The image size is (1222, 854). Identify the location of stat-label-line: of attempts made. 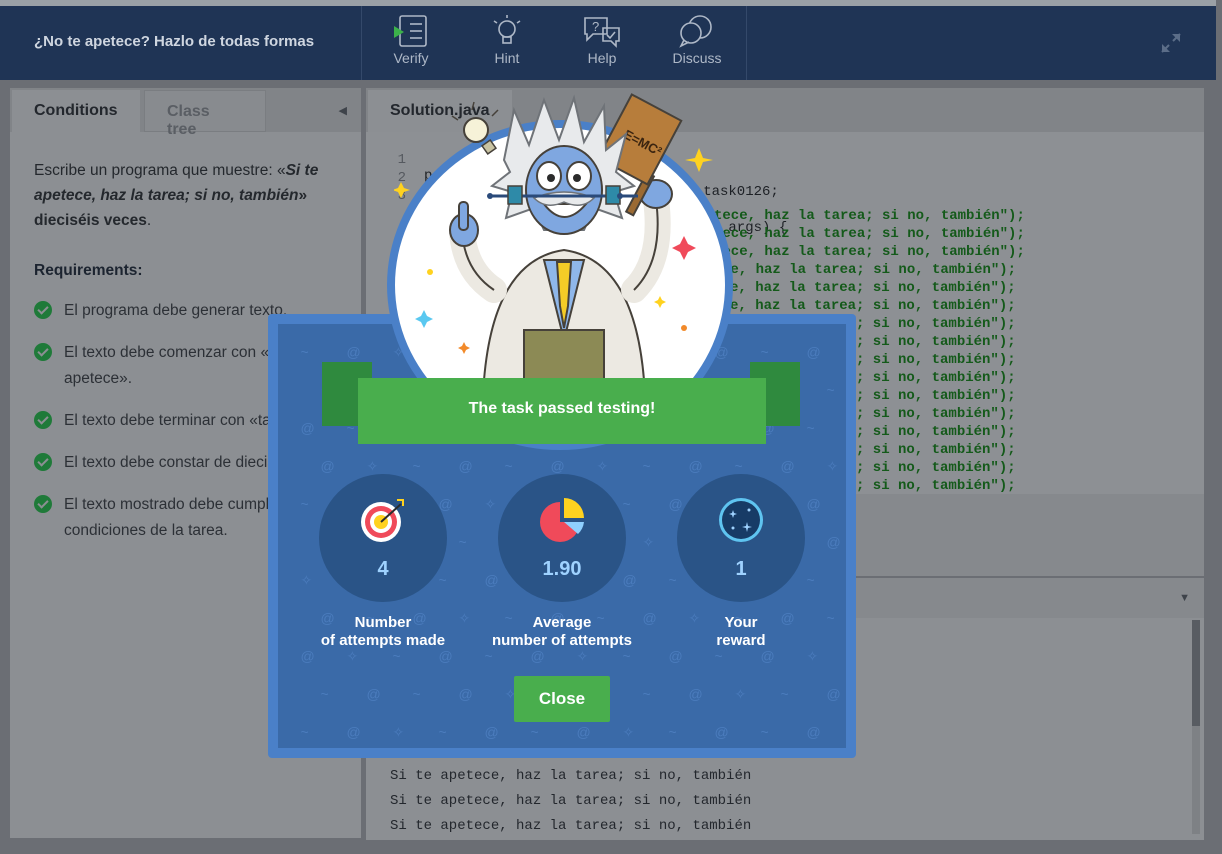
(383, 640).